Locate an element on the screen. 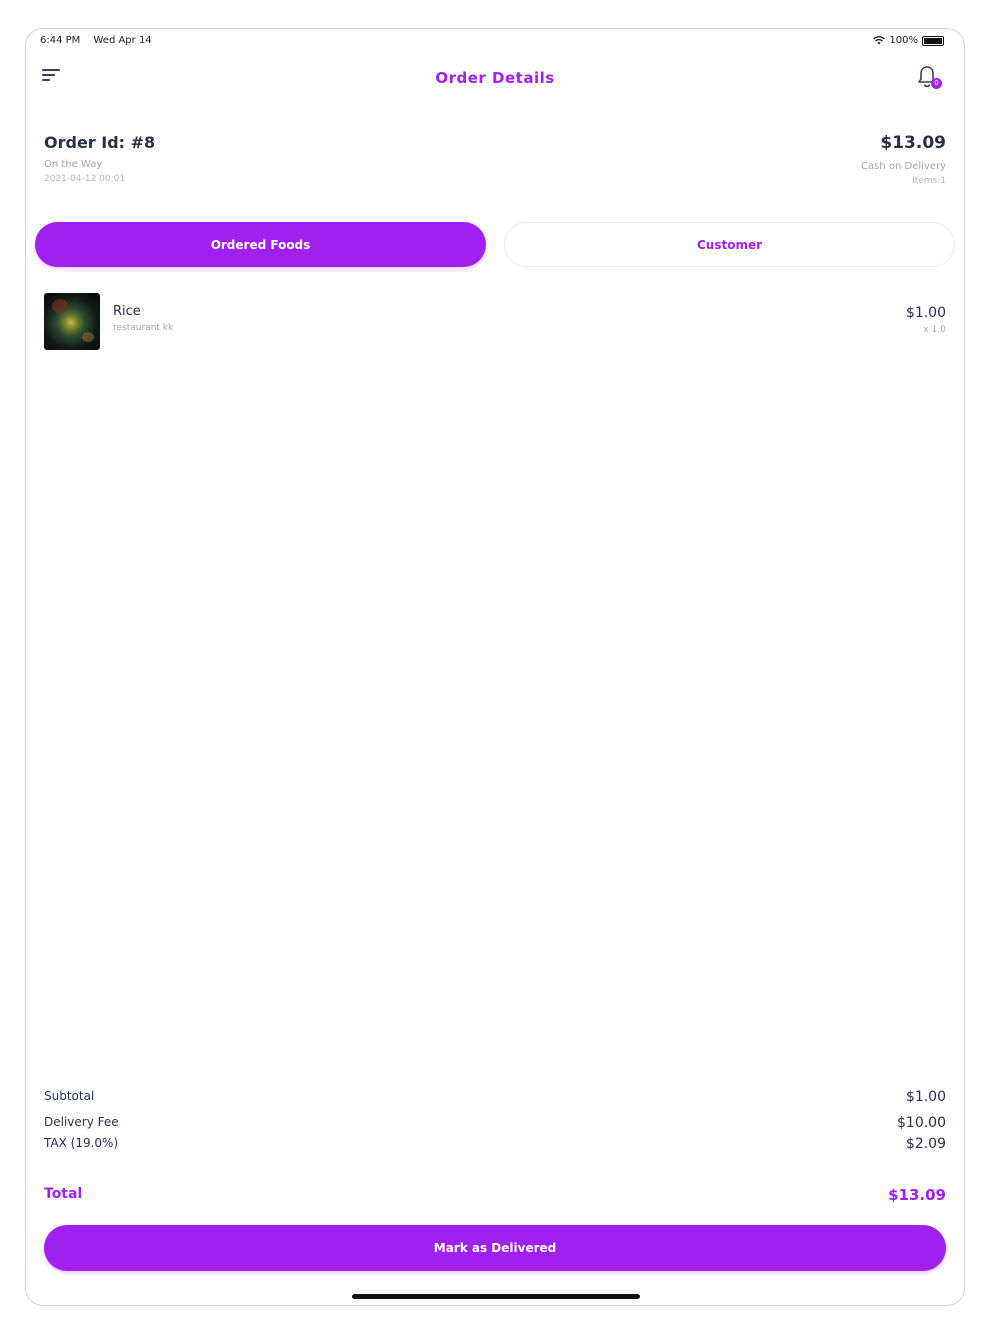  items-count: Items:1 is located at coordinates (929, 181).